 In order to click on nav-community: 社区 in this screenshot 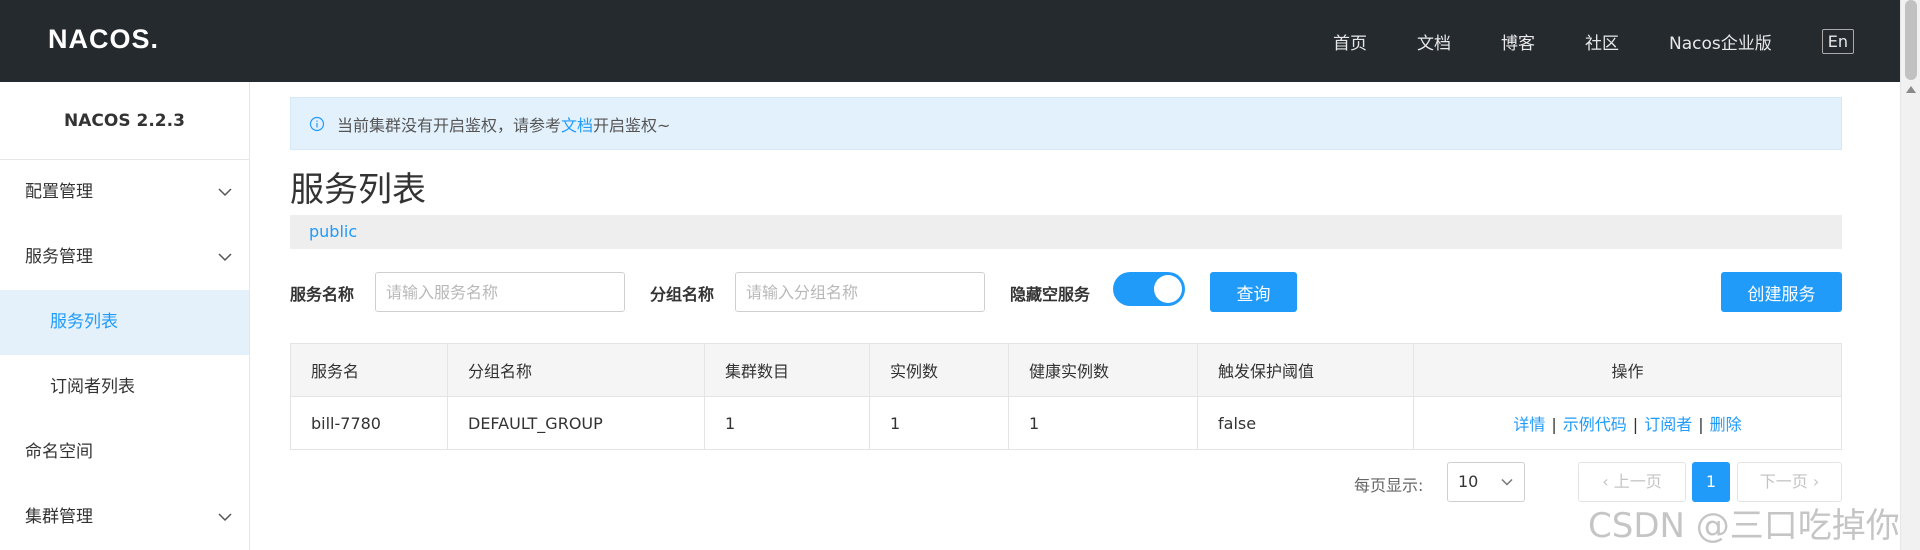, I will do `click(1602, 41)`.